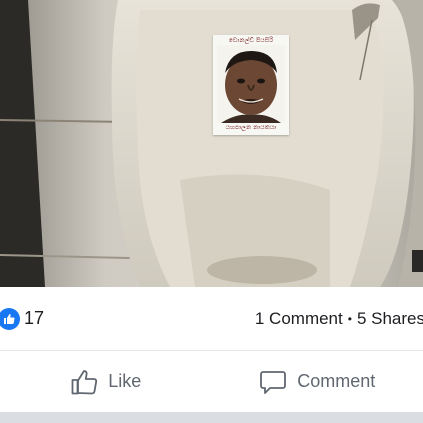  What do you see at coordinates (106, 382) in the screenshot?
I see `like-button: Like` at bounding box center [106, 382].